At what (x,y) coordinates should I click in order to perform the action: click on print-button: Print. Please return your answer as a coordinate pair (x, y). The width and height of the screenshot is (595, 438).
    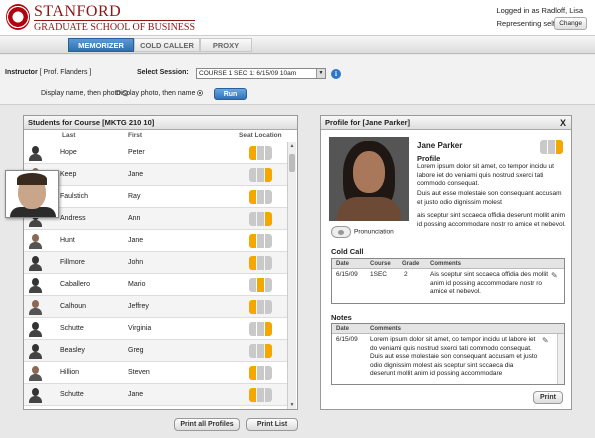
    Looking at the image, I should click on (548, 397).